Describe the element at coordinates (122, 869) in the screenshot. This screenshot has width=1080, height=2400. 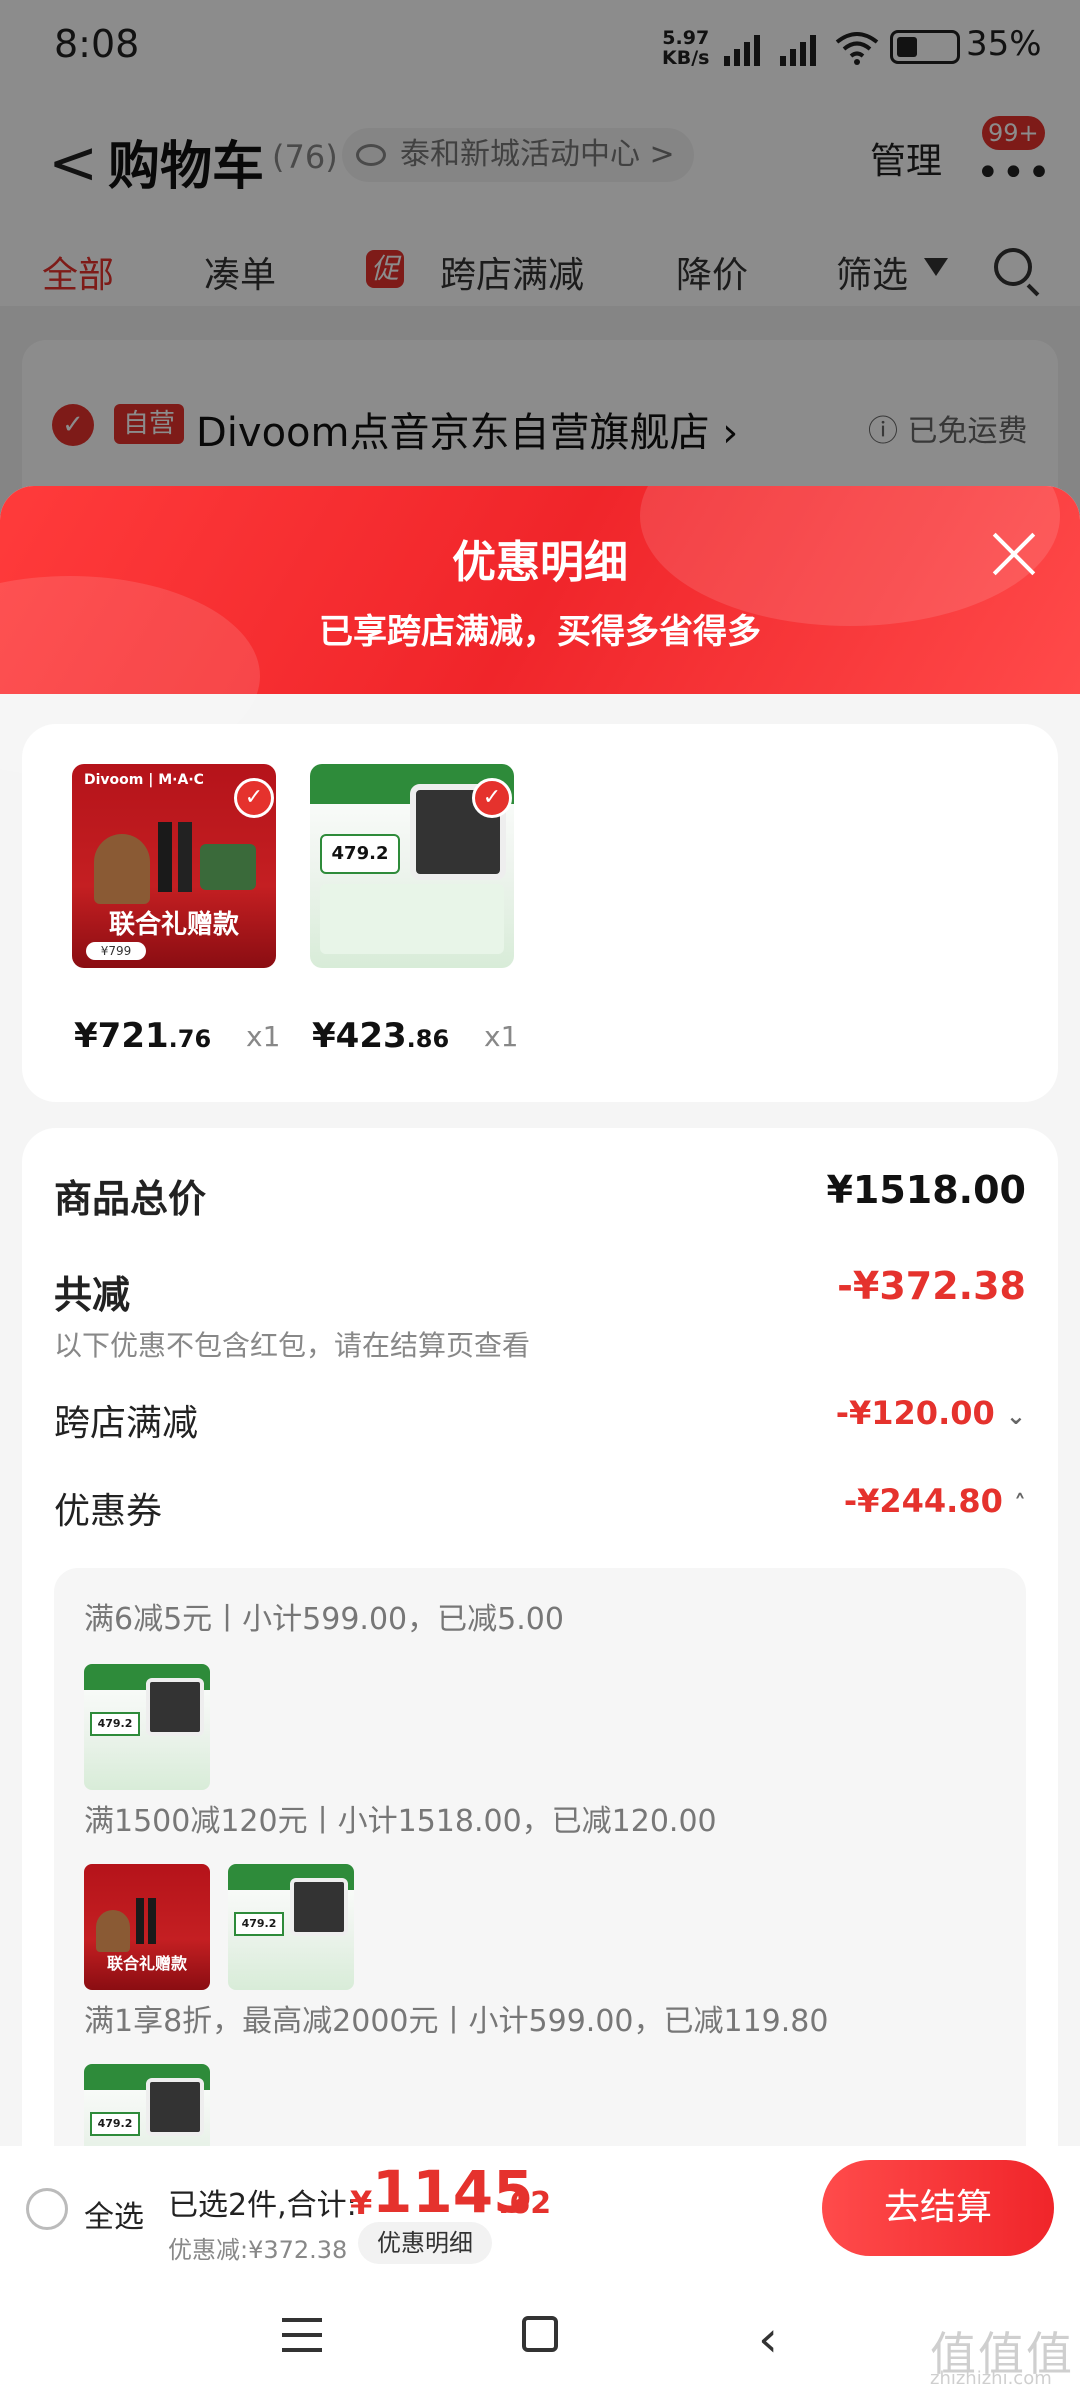
I see `teddy-bear-graphic` at that location.